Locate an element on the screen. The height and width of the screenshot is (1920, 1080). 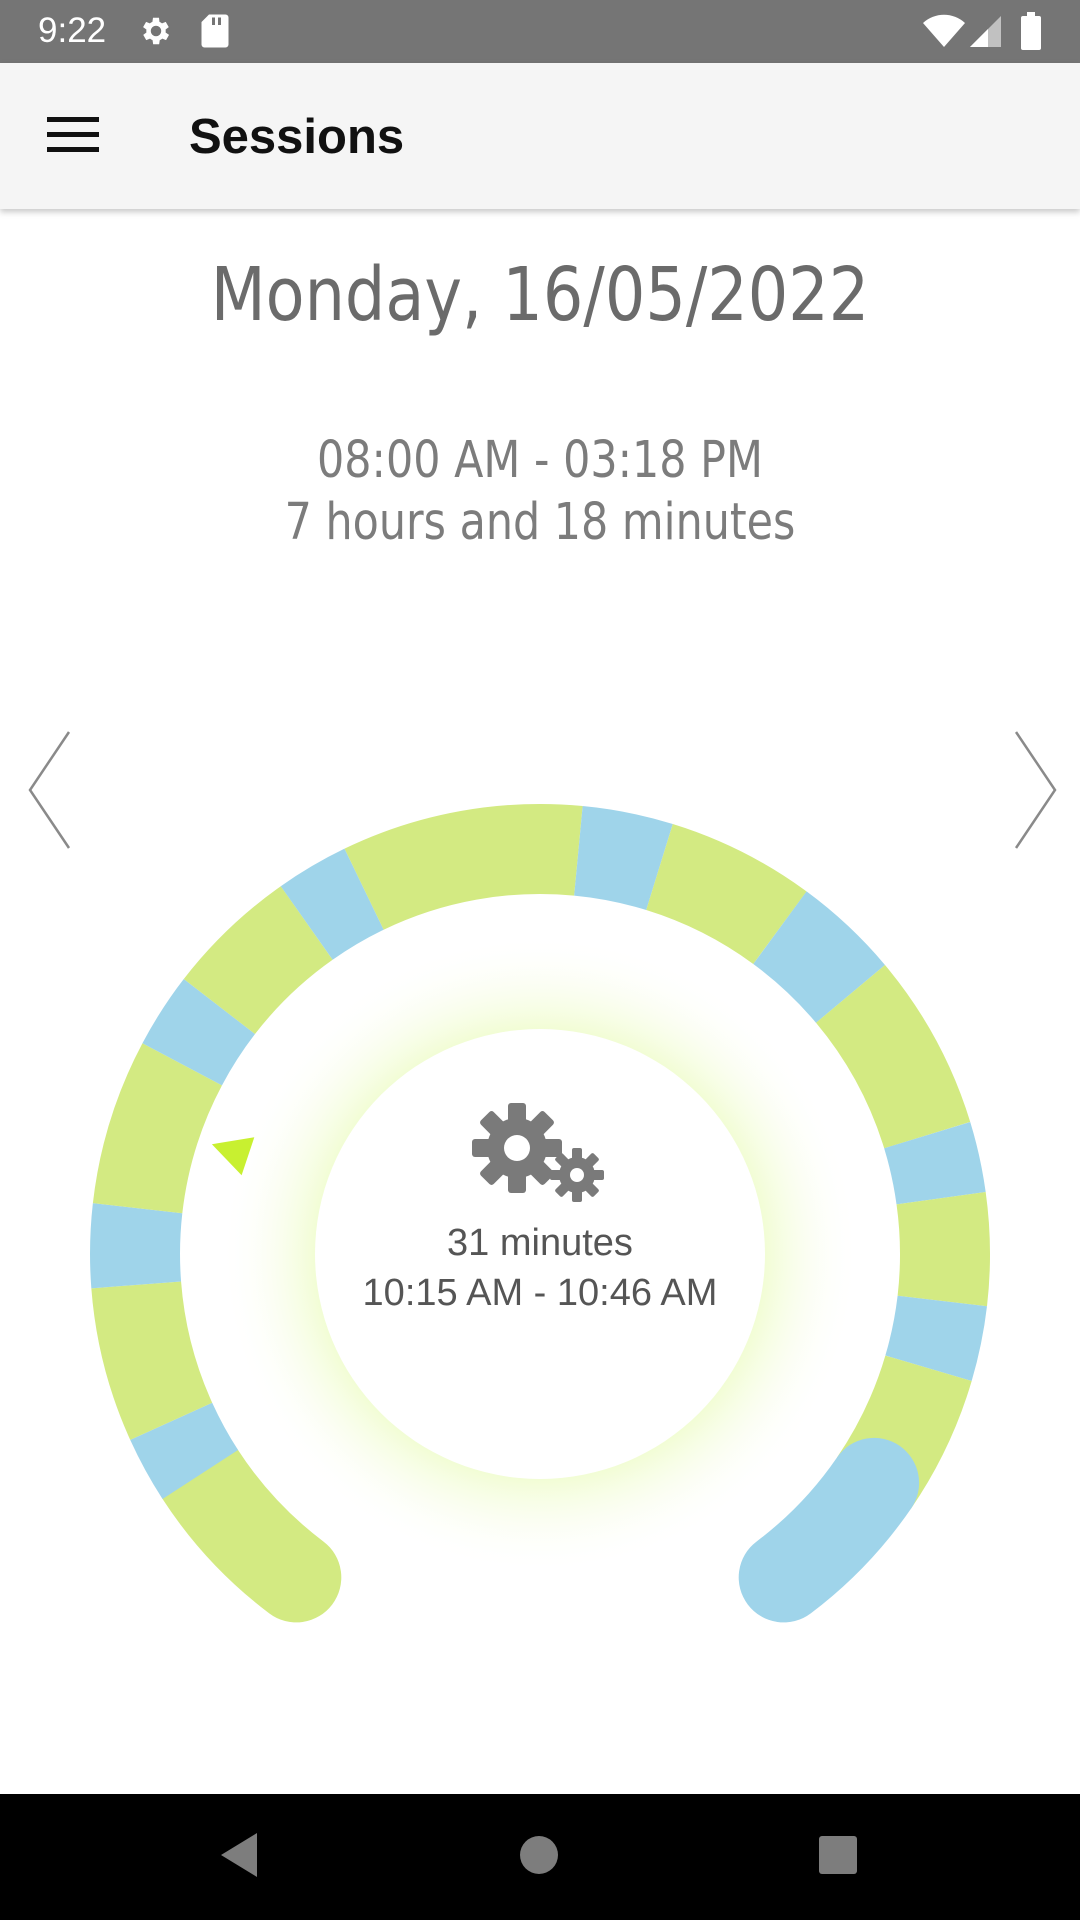
home-circle-icon is located at coordinates (539, 1857).